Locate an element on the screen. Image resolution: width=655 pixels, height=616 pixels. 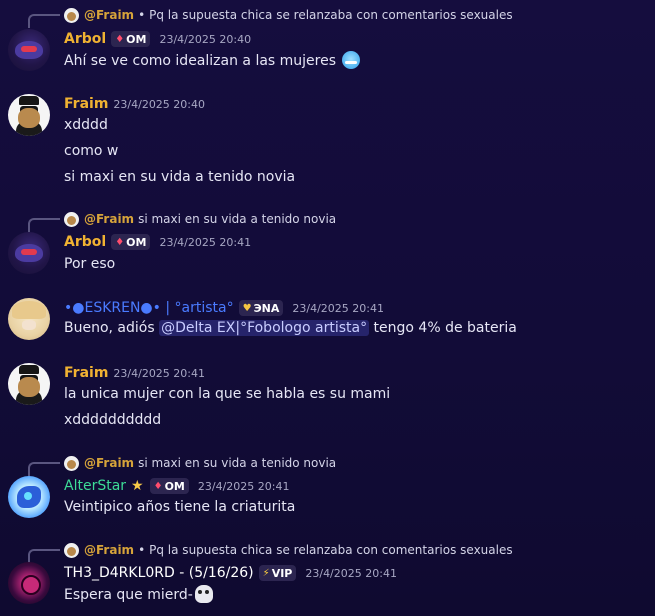
message-line: xdddddddddd is located at coordinates (113, 420).